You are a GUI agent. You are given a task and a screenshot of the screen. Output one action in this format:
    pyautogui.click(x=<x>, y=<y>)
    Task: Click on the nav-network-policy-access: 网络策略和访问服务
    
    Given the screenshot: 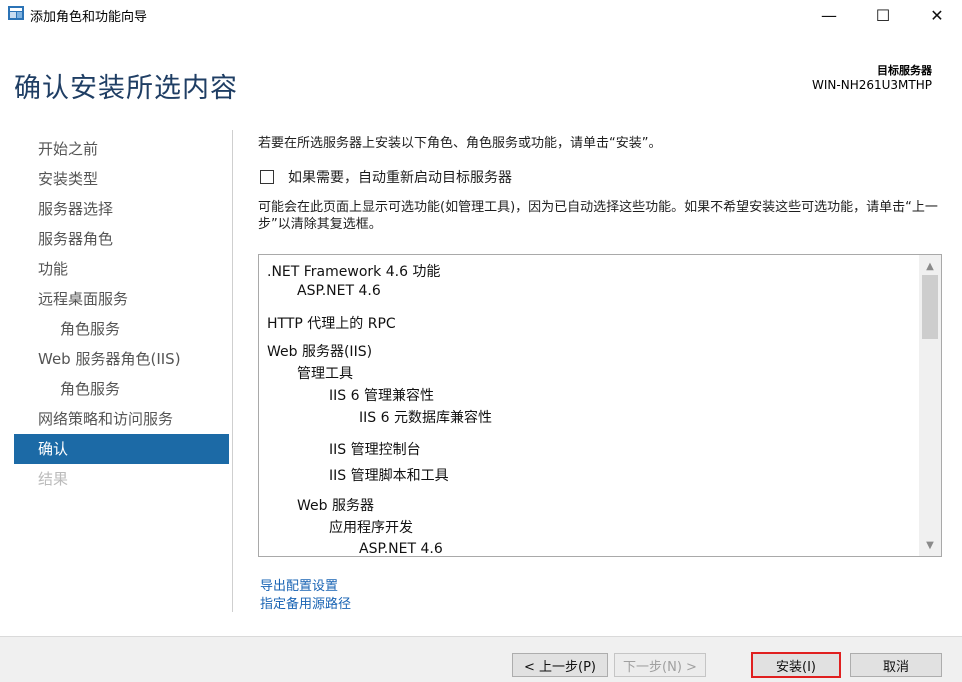 What is the action you would take?
    pyautogui.click(x=115, y=419)
    